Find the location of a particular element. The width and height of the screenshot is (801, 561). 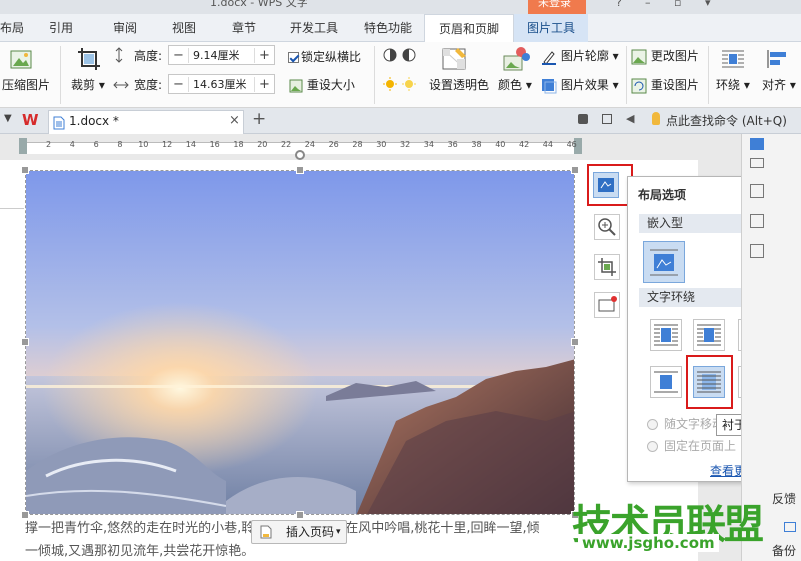

resize-handle-r is located at coordinates (575, 342).